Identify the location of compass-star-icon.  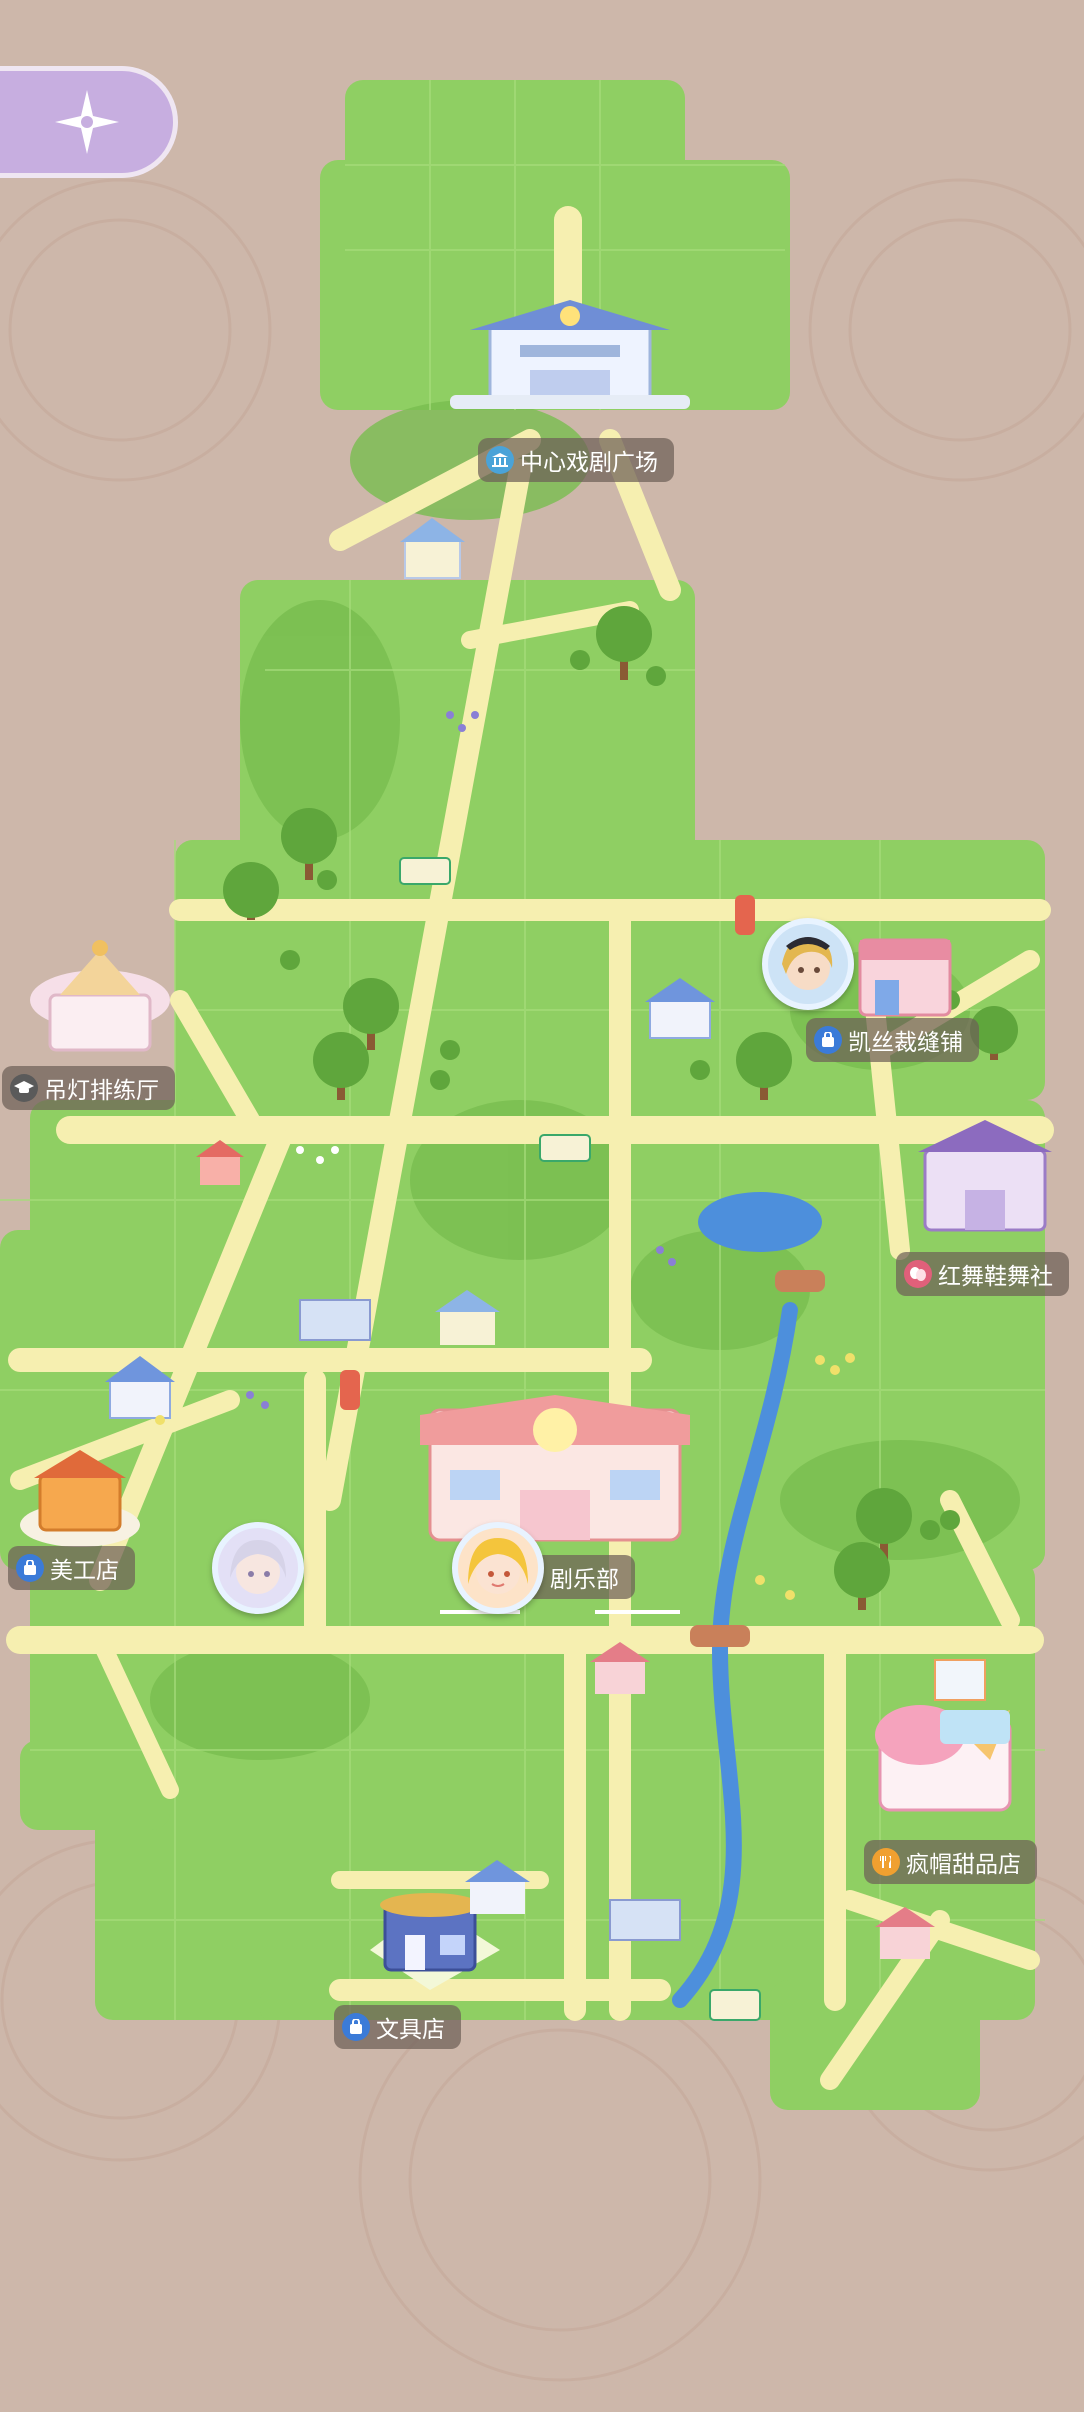
(86, 122).